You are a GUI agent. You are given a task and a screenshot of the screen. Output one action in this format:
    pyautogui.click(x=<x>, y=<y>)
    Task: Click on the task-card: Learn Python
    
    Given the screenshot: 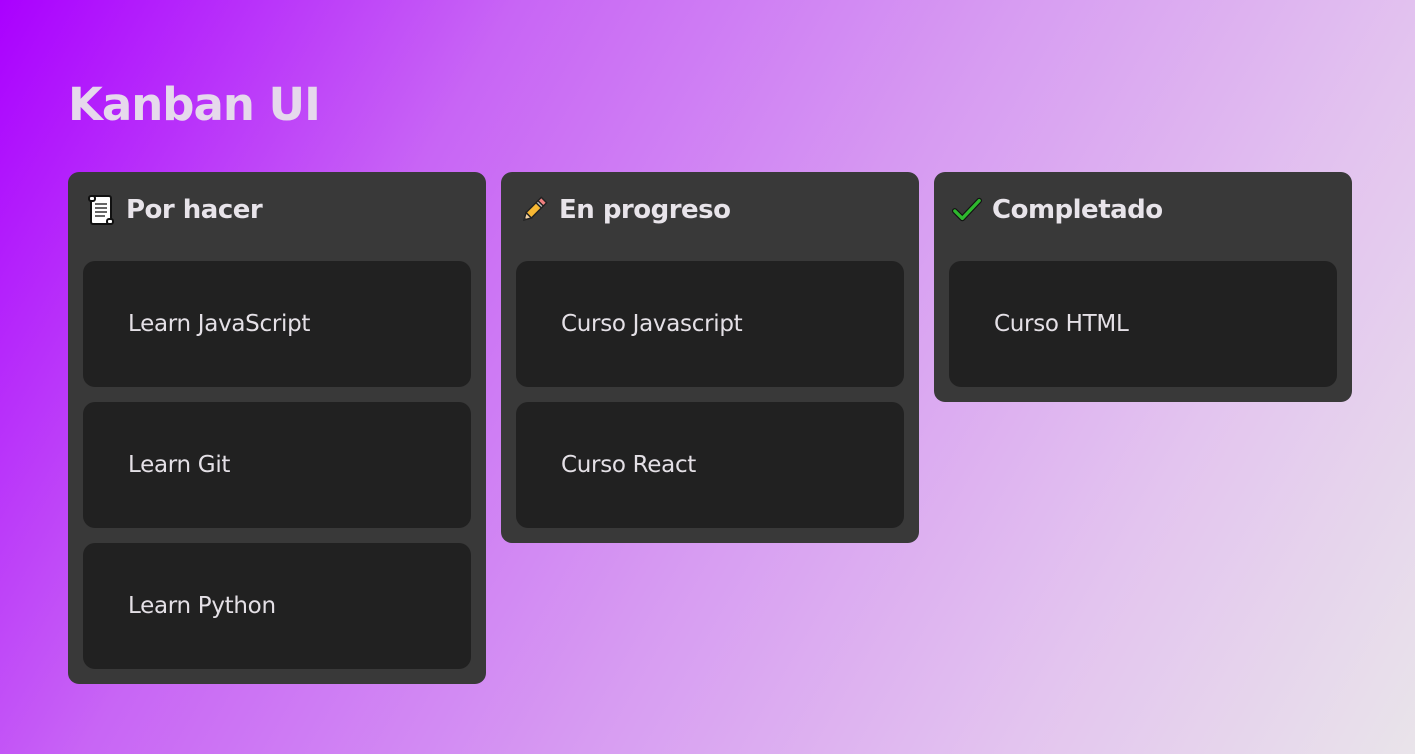 What is the action you would take?
    pyautogui.click(x=277, y=606)
    